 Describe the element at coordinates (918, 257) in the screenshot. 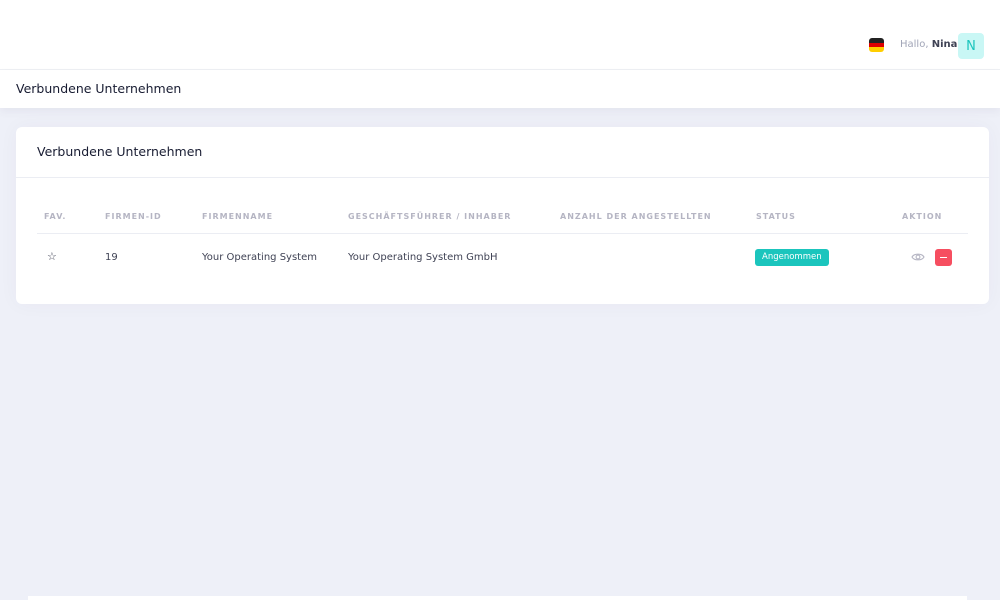

I see `eye-icon` at that location.